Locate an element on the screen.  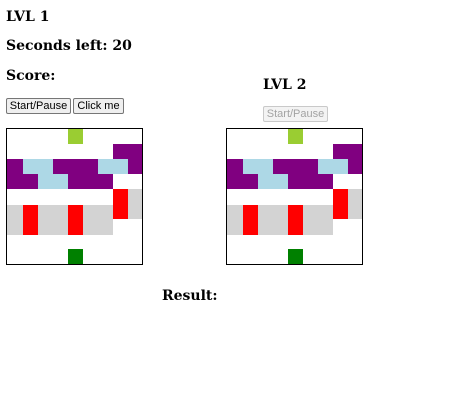
start-pause-button: Start/Pause is located at coordinates (38, 106).